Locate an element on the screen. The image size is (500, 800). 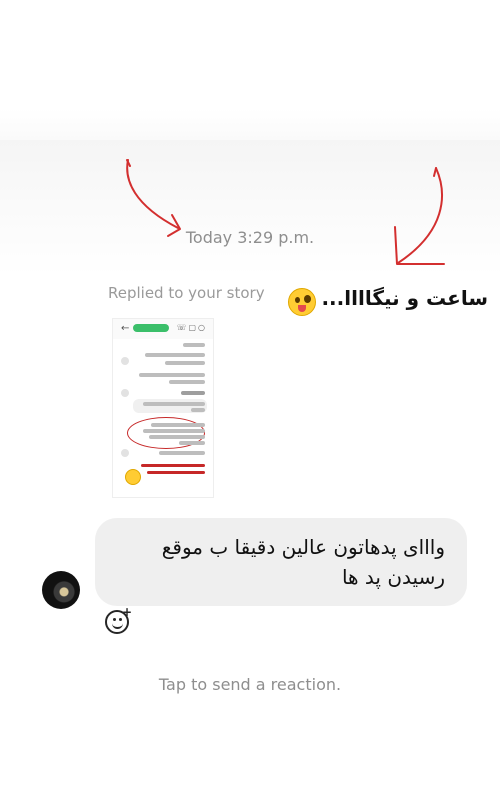
reaction-mouth is located at coordinates (117, 626).